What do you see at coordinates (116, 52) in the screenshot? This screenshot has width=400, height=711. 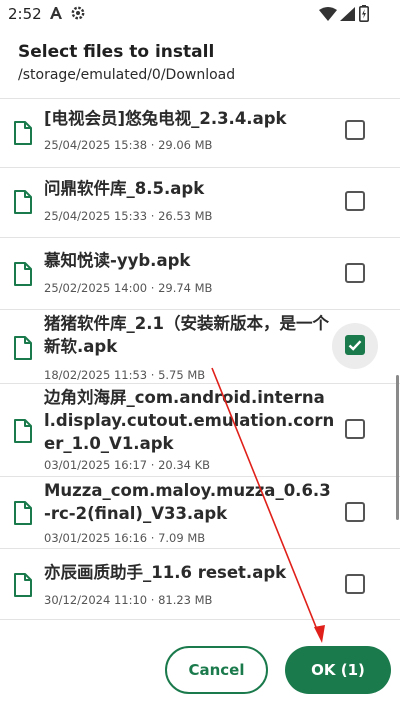 I see `dialog-title: Select files to install` at bounding box center [116, 52].